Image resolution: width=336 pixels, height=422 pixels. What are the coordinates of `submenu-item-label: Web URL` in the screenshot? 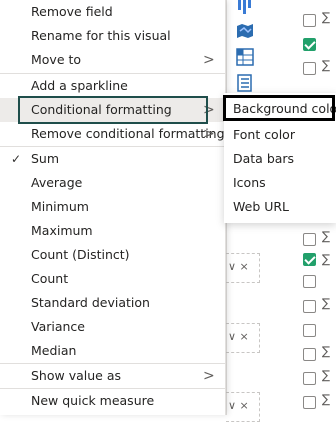 It's located at (261, 206).